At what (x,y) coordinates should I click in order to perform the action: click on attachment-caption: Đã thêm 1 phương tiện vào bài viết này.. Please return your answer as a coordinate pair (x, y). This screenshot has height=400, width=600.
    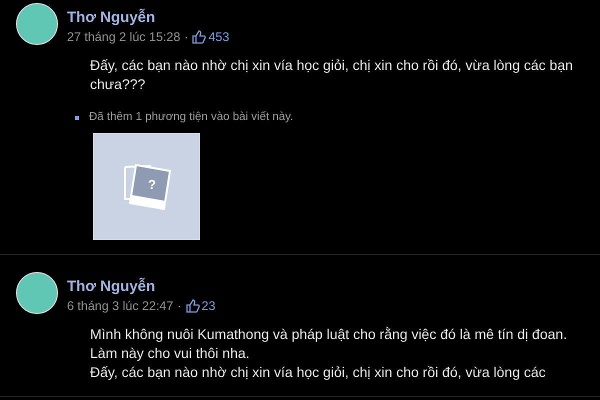
    Looking at the image, I should click on (191, 117).